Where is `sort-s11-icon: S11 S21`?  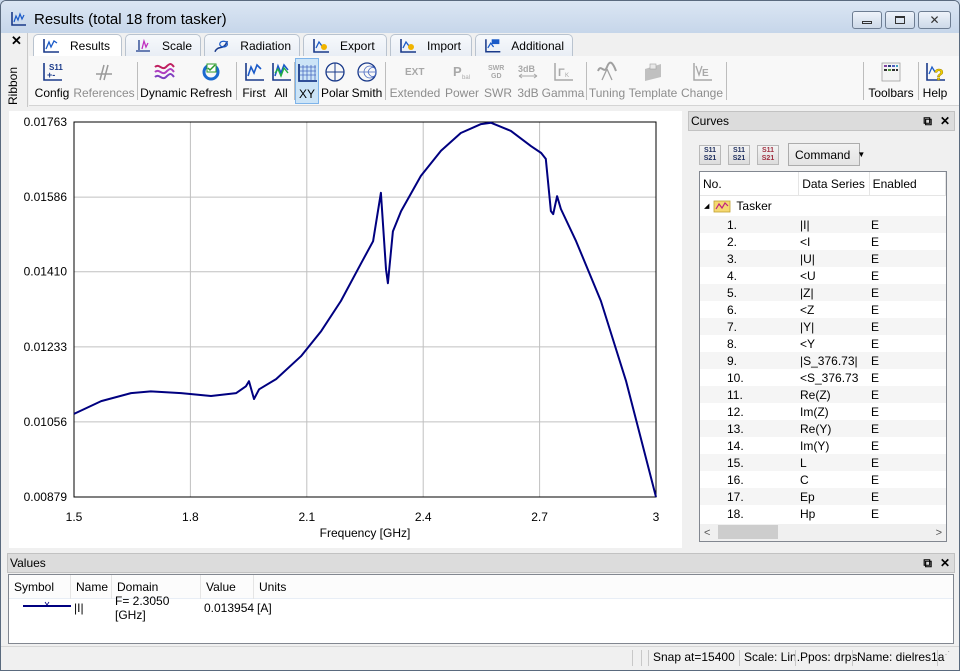 sort-s11-icon: S11 S21 is located at coordinates (710, 154).